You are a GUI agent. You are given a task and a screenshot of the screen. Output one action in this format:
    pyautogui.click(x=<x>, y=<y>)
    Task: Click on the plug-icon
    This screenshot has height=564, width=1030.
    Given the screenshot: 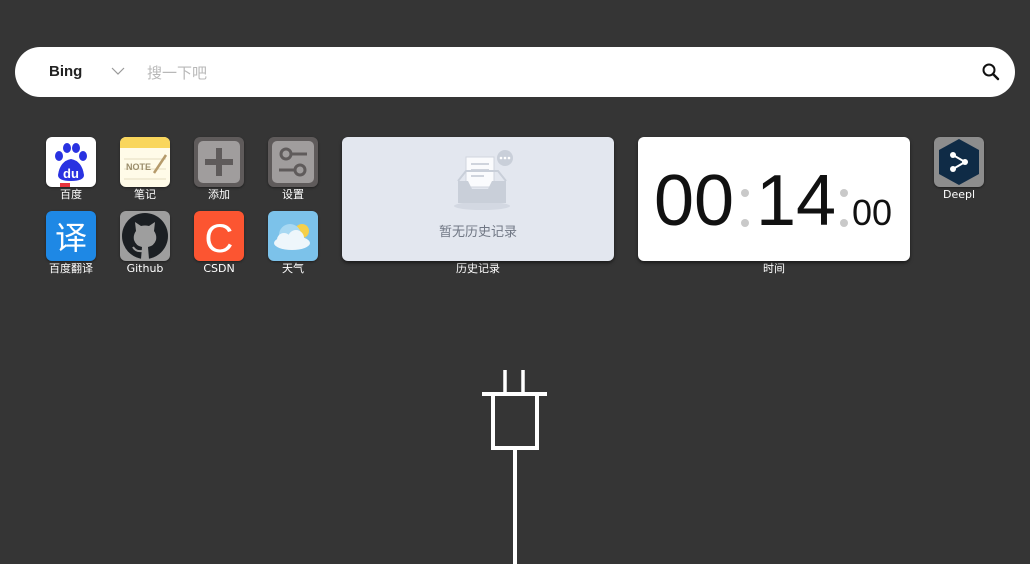 What is the action you would take?
    pyautogui.click(x=514, y=467)
    